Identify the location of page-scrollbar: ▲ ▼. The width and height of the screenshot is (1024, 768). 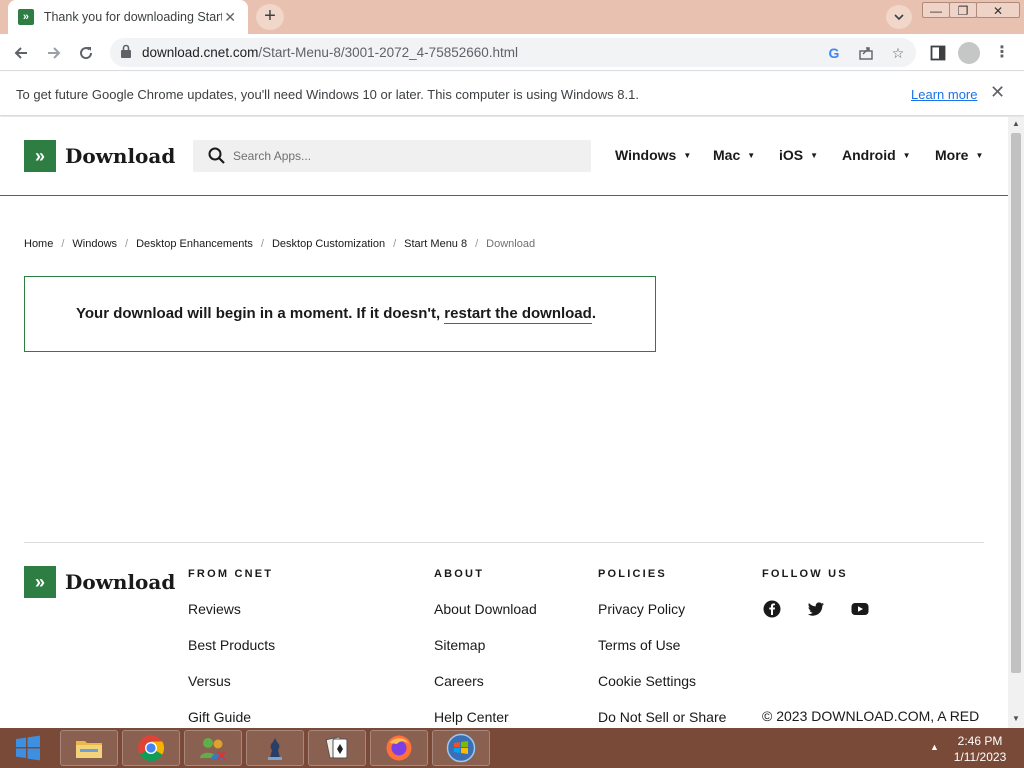
(1016, 422).